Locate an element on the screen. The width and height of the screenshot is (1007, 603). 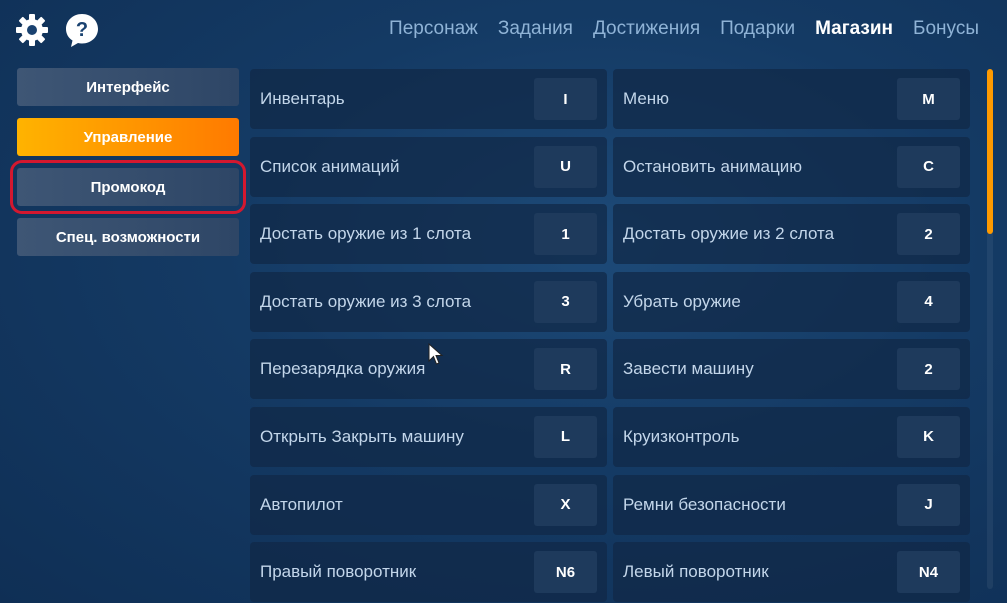
keybind-key-button: C is located at coordinates (928, 166).